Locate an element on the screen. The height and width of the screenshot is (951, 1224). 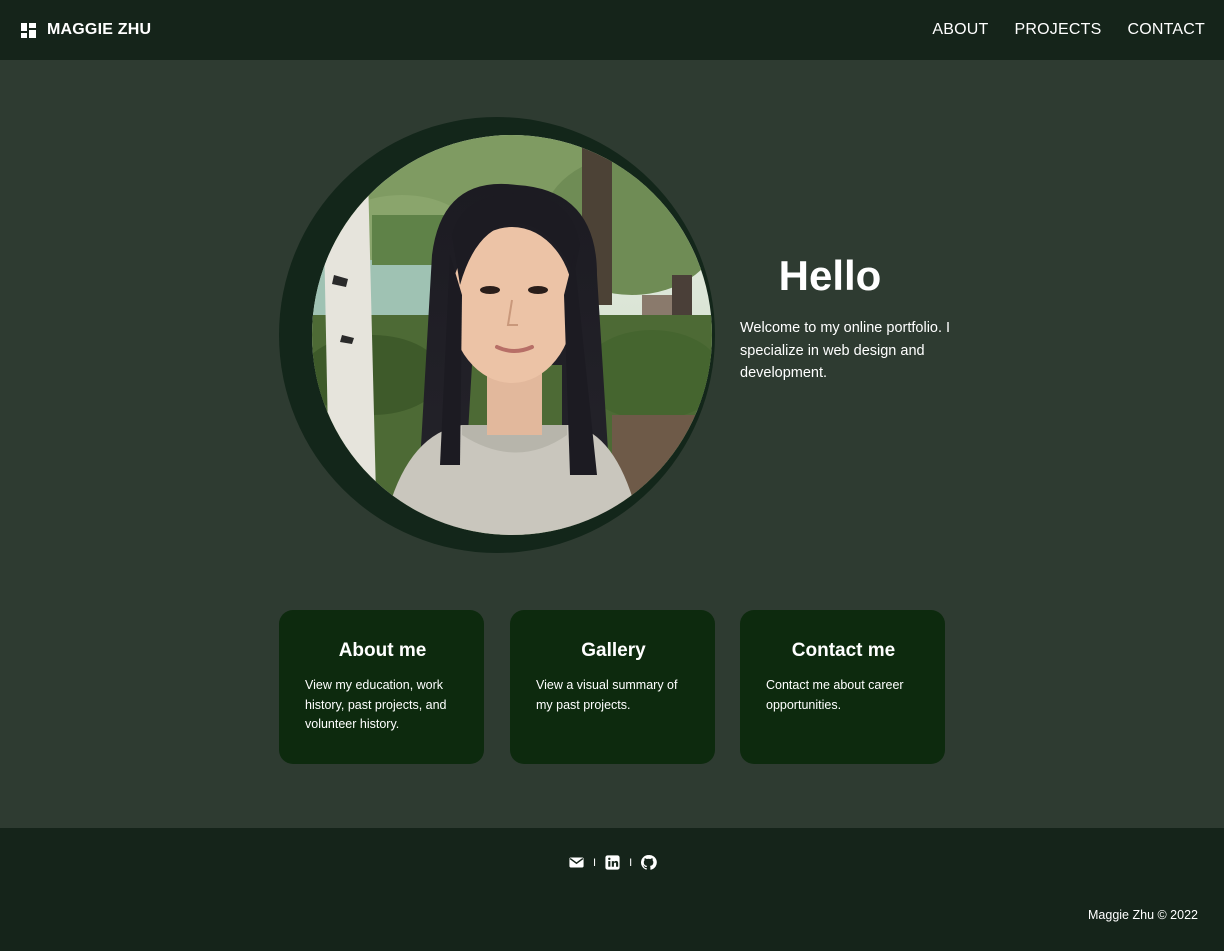
site-footer: I I Maggie Zhu © 2022 is located at coordinates (612, 889).